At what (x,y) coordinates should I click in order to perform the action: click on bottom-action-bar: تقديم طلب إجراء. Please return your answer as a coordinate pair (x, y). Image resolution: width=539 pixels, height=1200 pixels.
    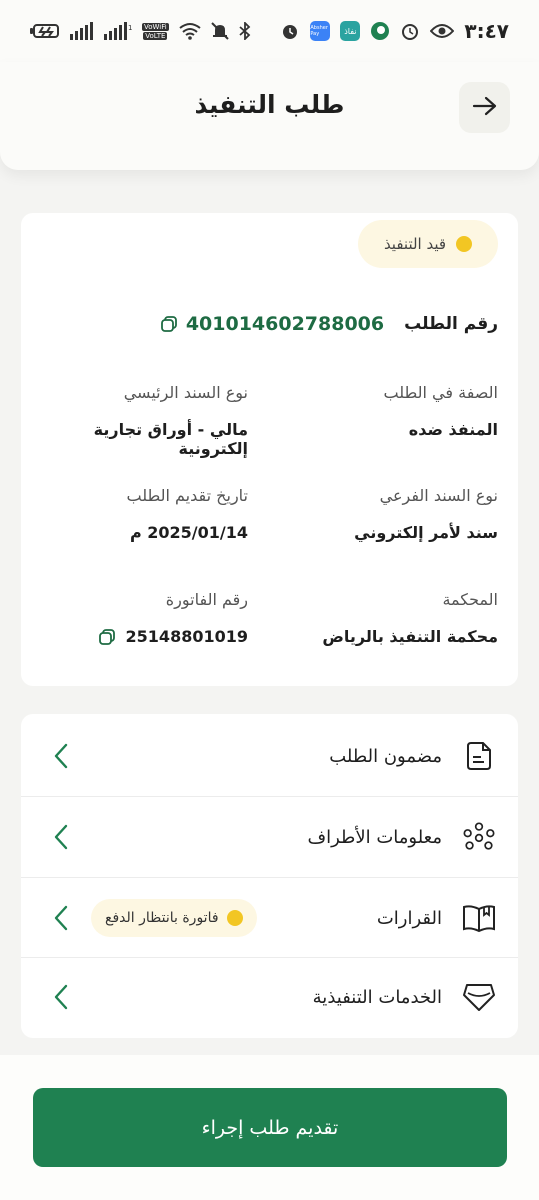
    Looking at the image, I should click on (269, 1127).